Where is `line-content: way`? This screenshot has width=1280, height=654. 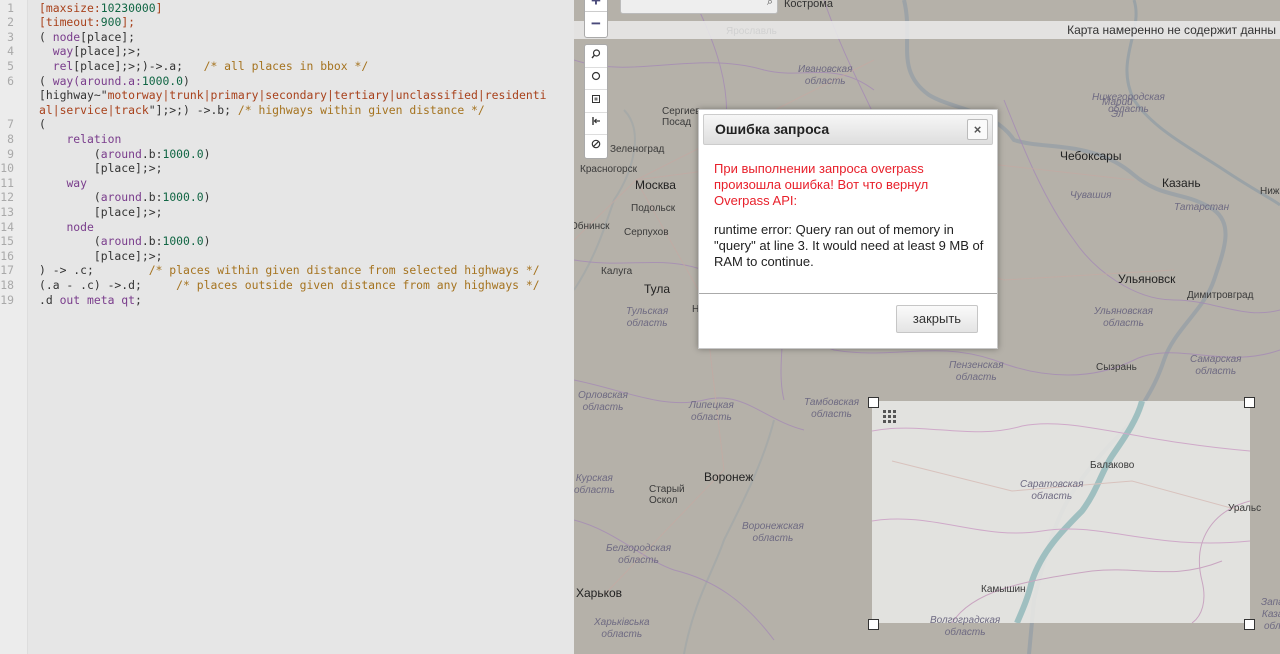
line-content: way is located at coordinates (63, 183).